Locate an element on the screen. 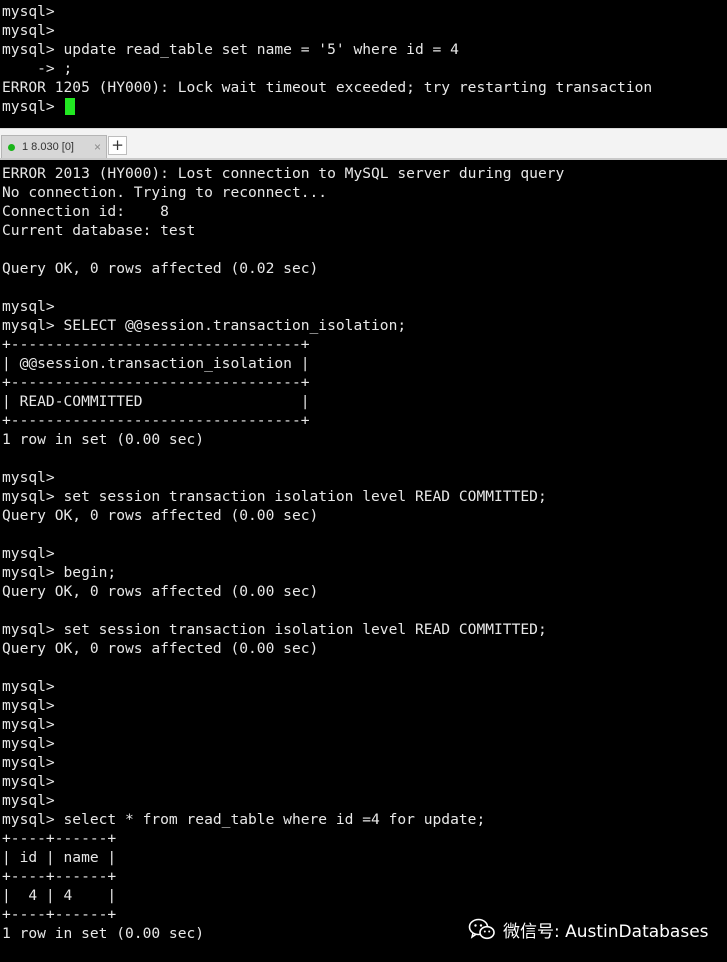 The width and height of the screenshot is (727, 962). terminal-line: | 4 | 4 | is located at coordinates (59, 895).